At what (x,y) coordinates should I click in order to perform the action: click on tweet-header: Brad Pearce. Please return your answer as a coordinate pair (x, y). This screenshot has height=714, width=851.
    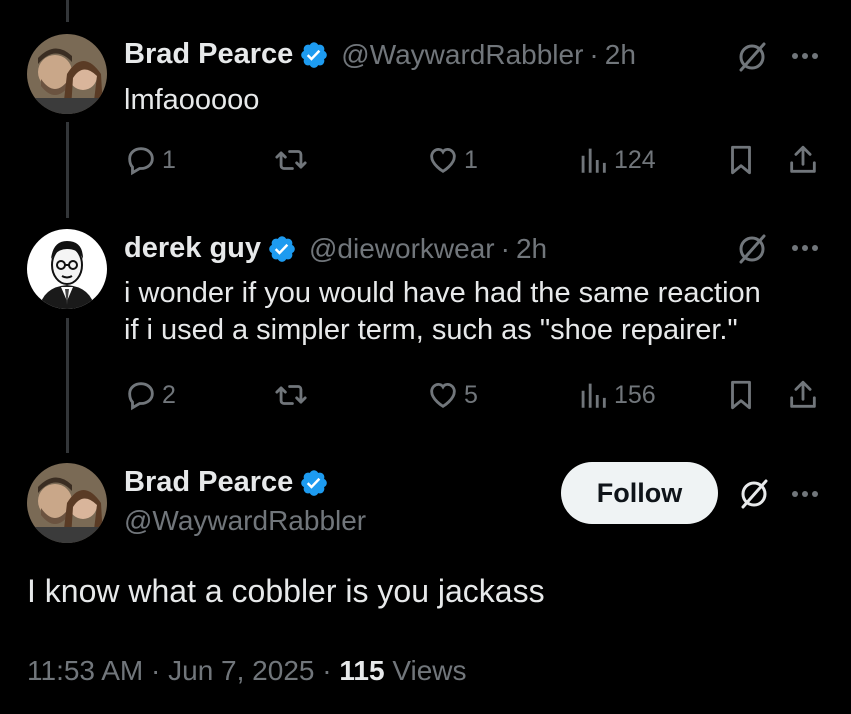
    Looking at the image, I should click on (226, 482).